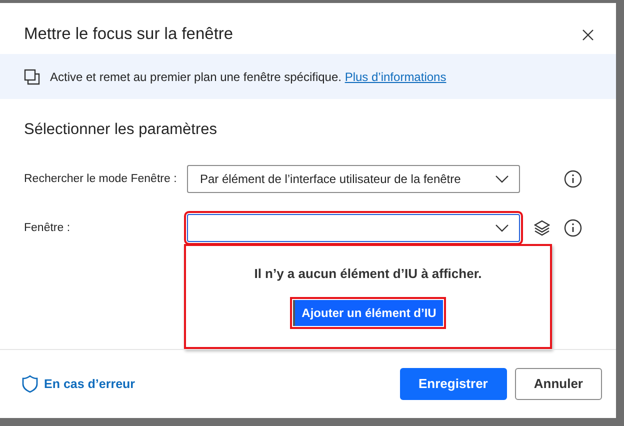 The width and height of the screenshot is (624, 426). I want to click on dropdown-field: Par élément de l’interface utilisateur de la fenêtre, so click(353, 179).